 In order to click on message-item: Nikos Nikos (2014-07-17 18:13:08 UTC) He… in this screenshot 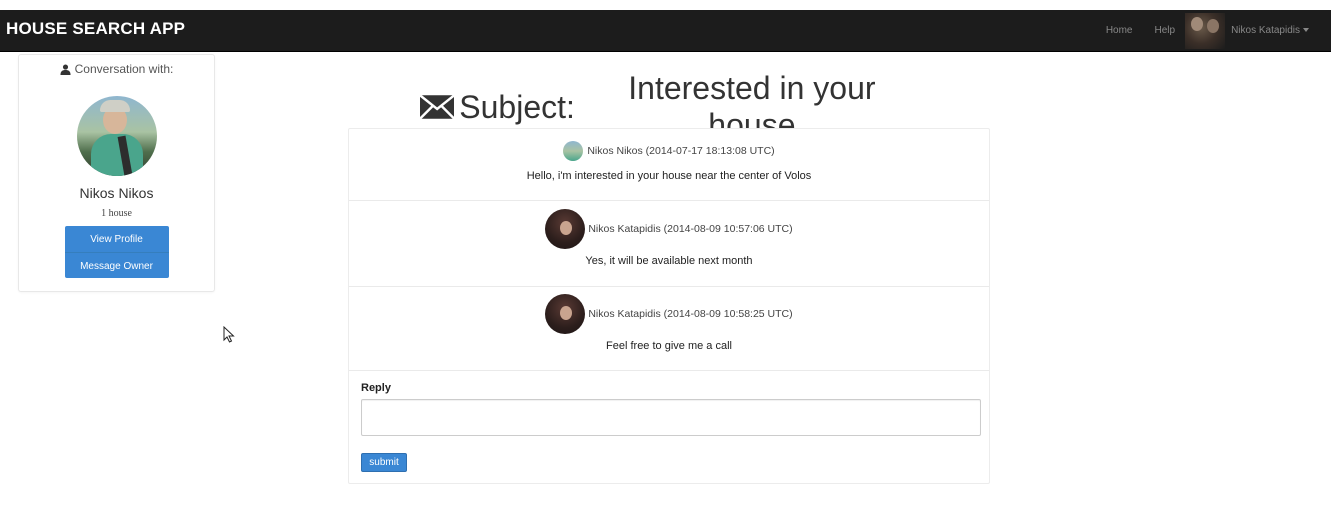, I will do `click(669, 161)`.